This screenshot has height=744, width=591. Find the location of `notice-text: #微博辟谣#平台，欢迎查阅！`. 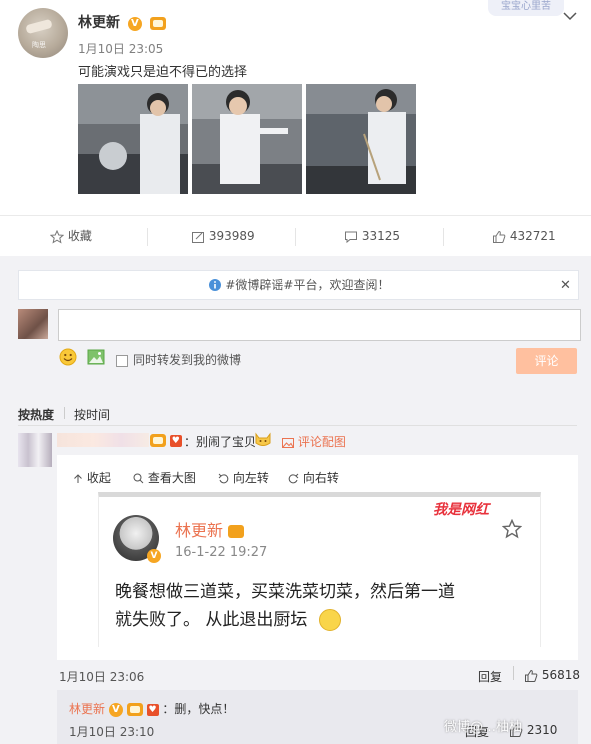

notice-text: #微博辟谣#平台，欢迎查阅！ is located at coordinates (307, 285).